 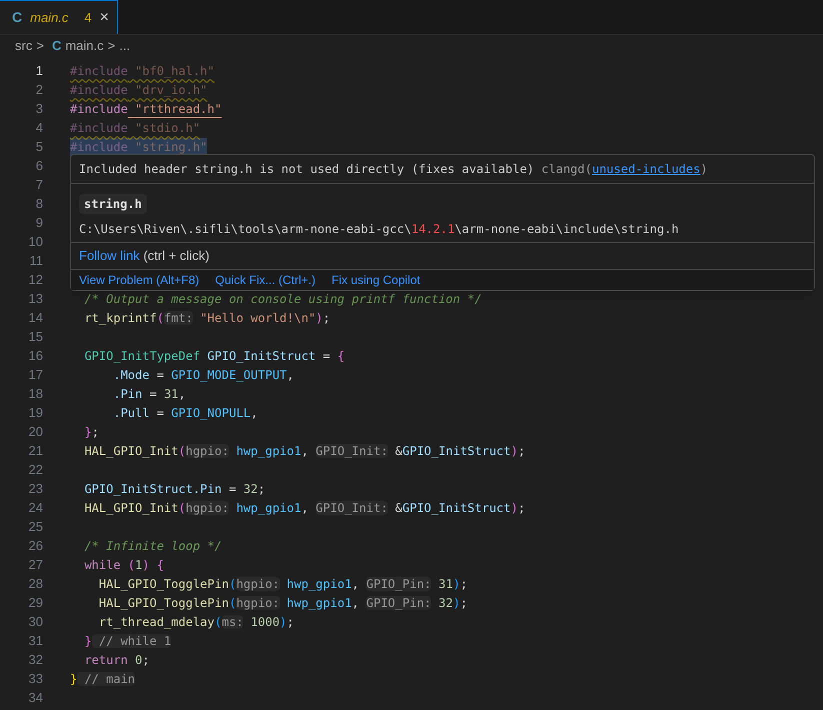 I want to click on code-line: #include "rtthread.h", so click(x=146, y=109).